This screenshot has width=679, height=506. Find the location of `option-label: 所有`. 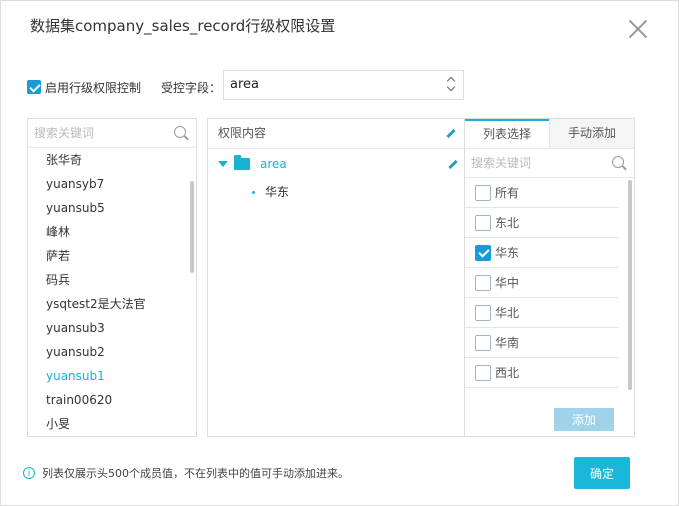

option-label: 所有 is located at coordinates (507, 193).